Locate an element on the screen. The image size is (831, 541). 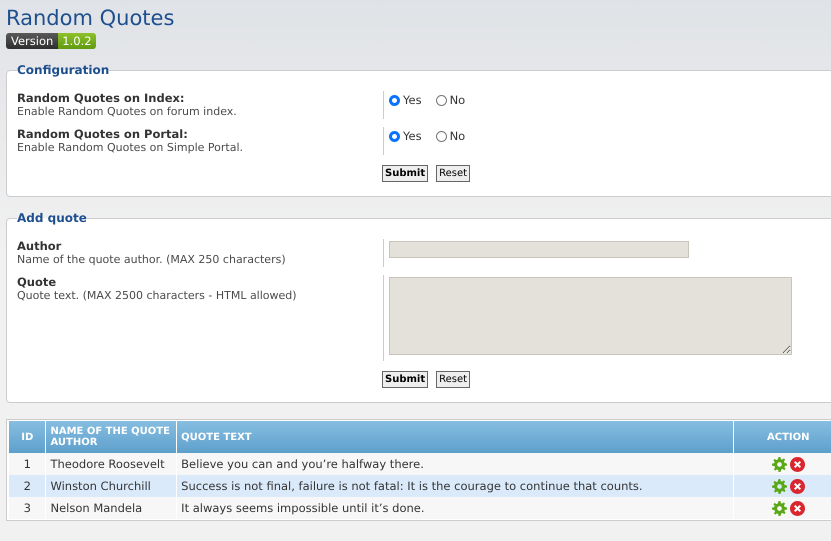
field-label: Author is located at coordinates (39, 246).